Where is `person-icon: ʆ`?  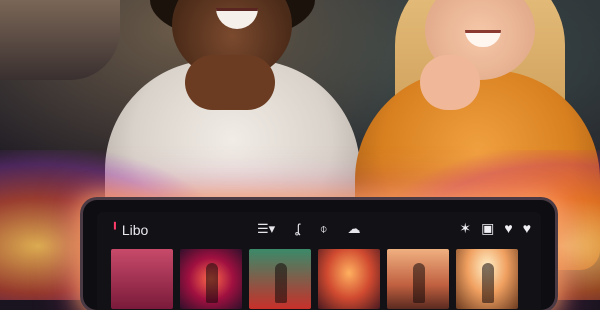
person-icon: ʆ is located at coordinates (297, 229).